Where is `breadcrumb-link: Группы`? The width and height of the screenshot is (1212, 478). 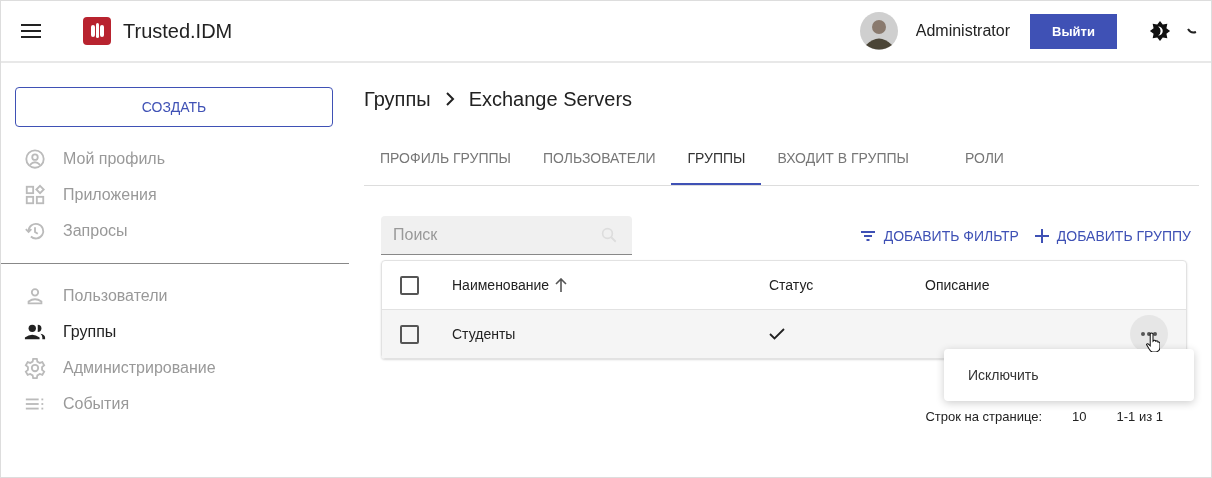 breadcrumb-link: Группы is located at coordinates (397, 99).